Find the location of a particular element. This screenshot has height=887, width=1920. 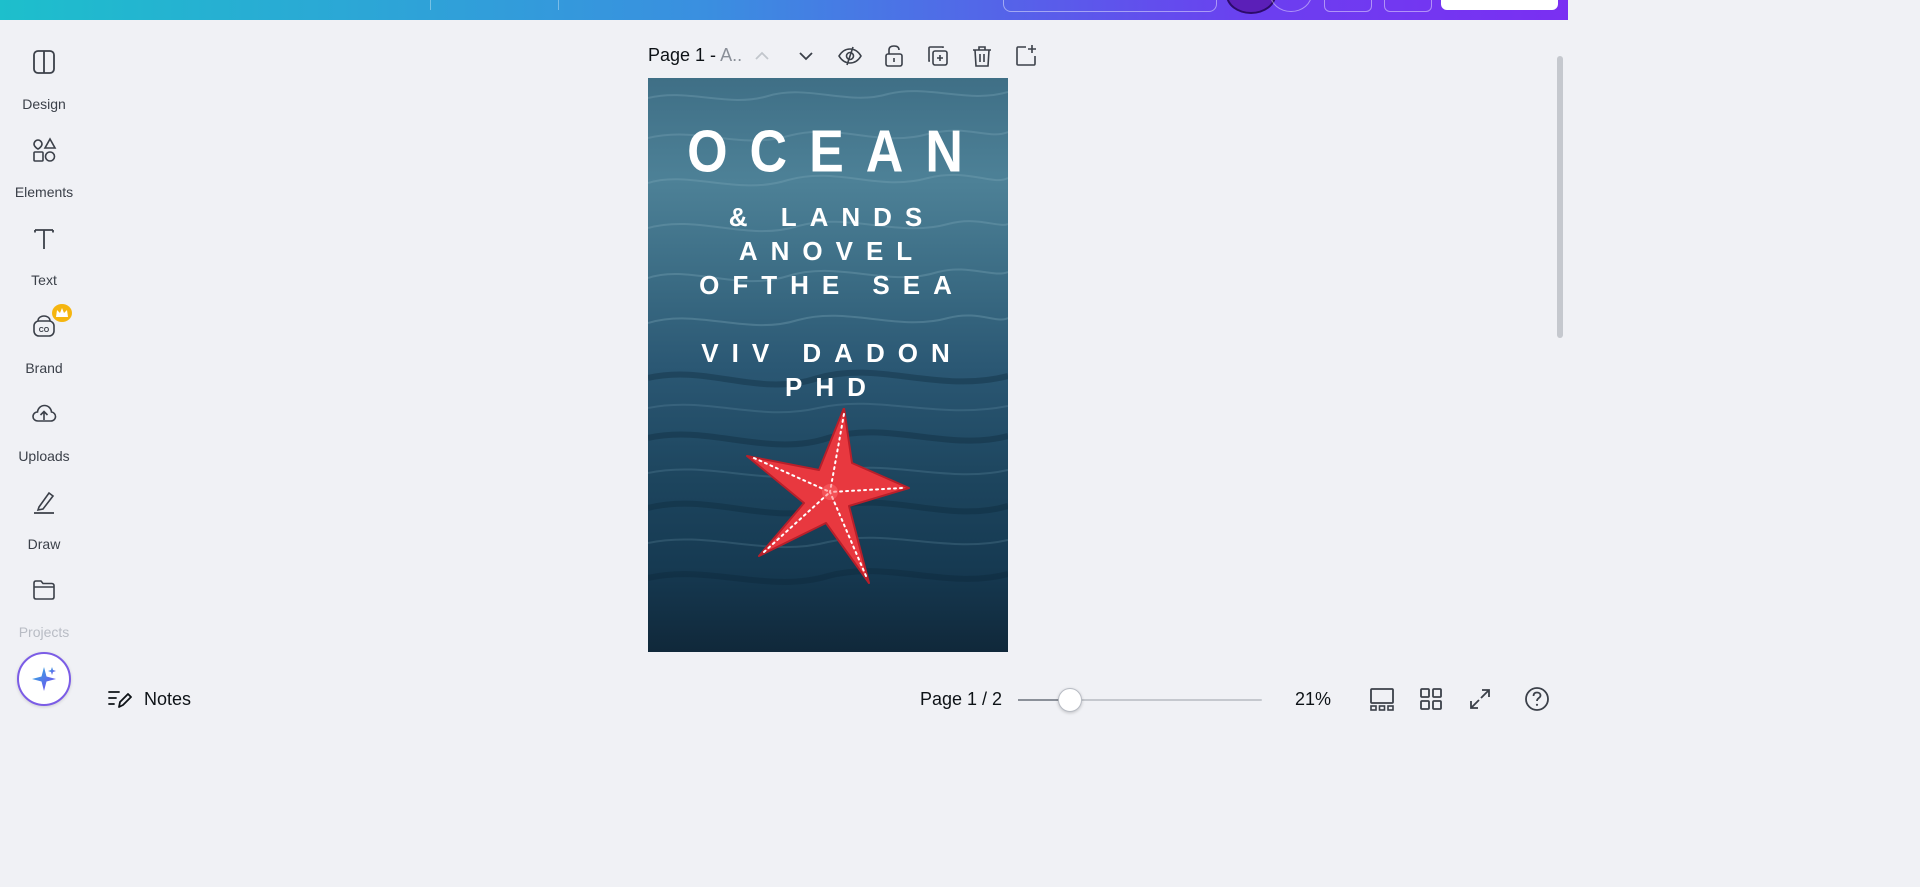

trash-icon is located at coordinates (982, 56).